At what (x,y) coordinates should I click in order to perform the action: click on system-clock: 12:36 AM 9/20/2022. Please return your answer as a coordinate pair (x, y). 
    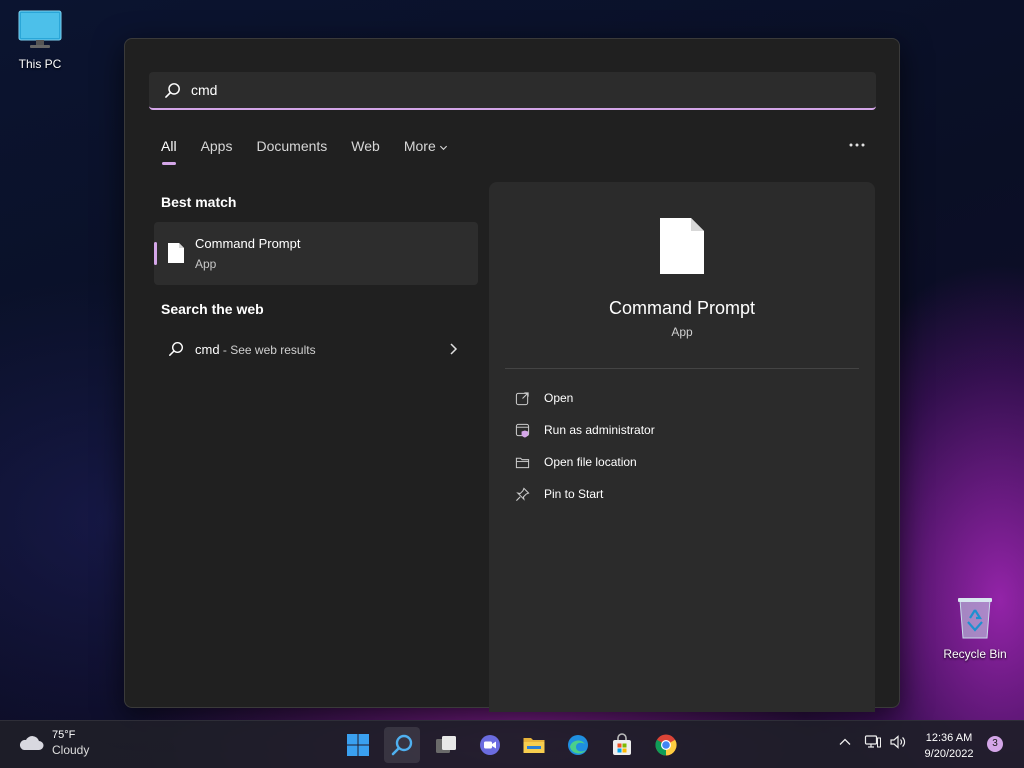
    Looking at the image, I should click on (949, 746).